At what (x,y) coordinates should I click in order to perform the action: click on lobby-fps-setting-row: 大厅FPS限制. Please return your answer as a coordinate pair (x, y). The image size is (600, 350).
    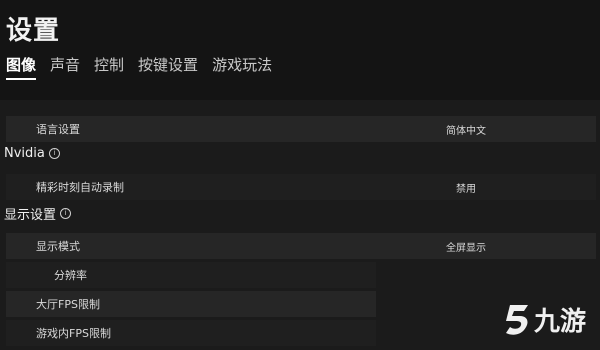
    Looking at the image, I should click on (191, 304).